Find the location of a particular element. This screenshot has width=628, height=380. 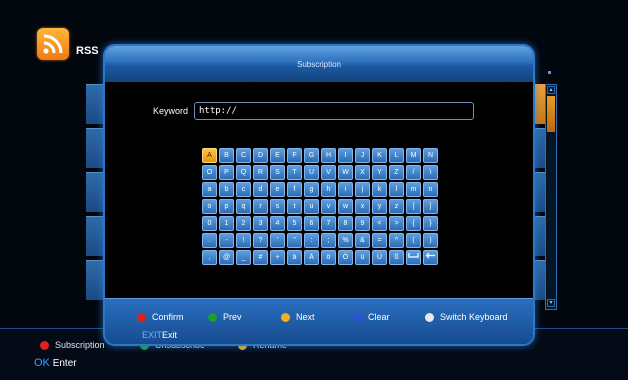

keyboard-key: # is located at coordinates (260, 257).